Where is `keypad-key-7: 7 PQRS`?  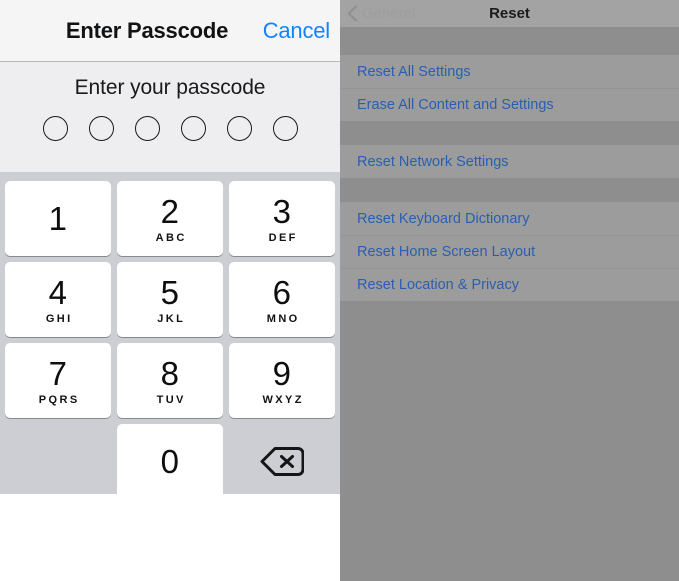
keypad-key-7: 7 PQRS is located at coordinates (58, 380).